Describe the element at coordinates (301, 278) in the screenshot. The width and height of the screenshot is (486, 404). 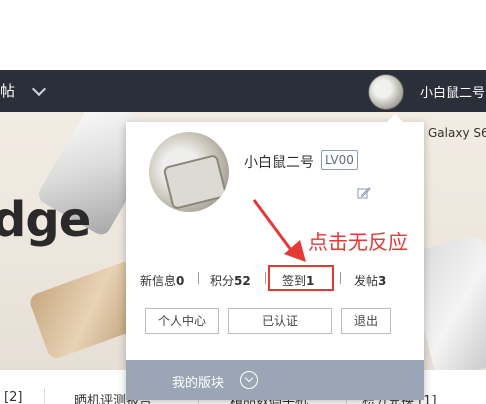
I see `annotation-highlight-box` at that location.